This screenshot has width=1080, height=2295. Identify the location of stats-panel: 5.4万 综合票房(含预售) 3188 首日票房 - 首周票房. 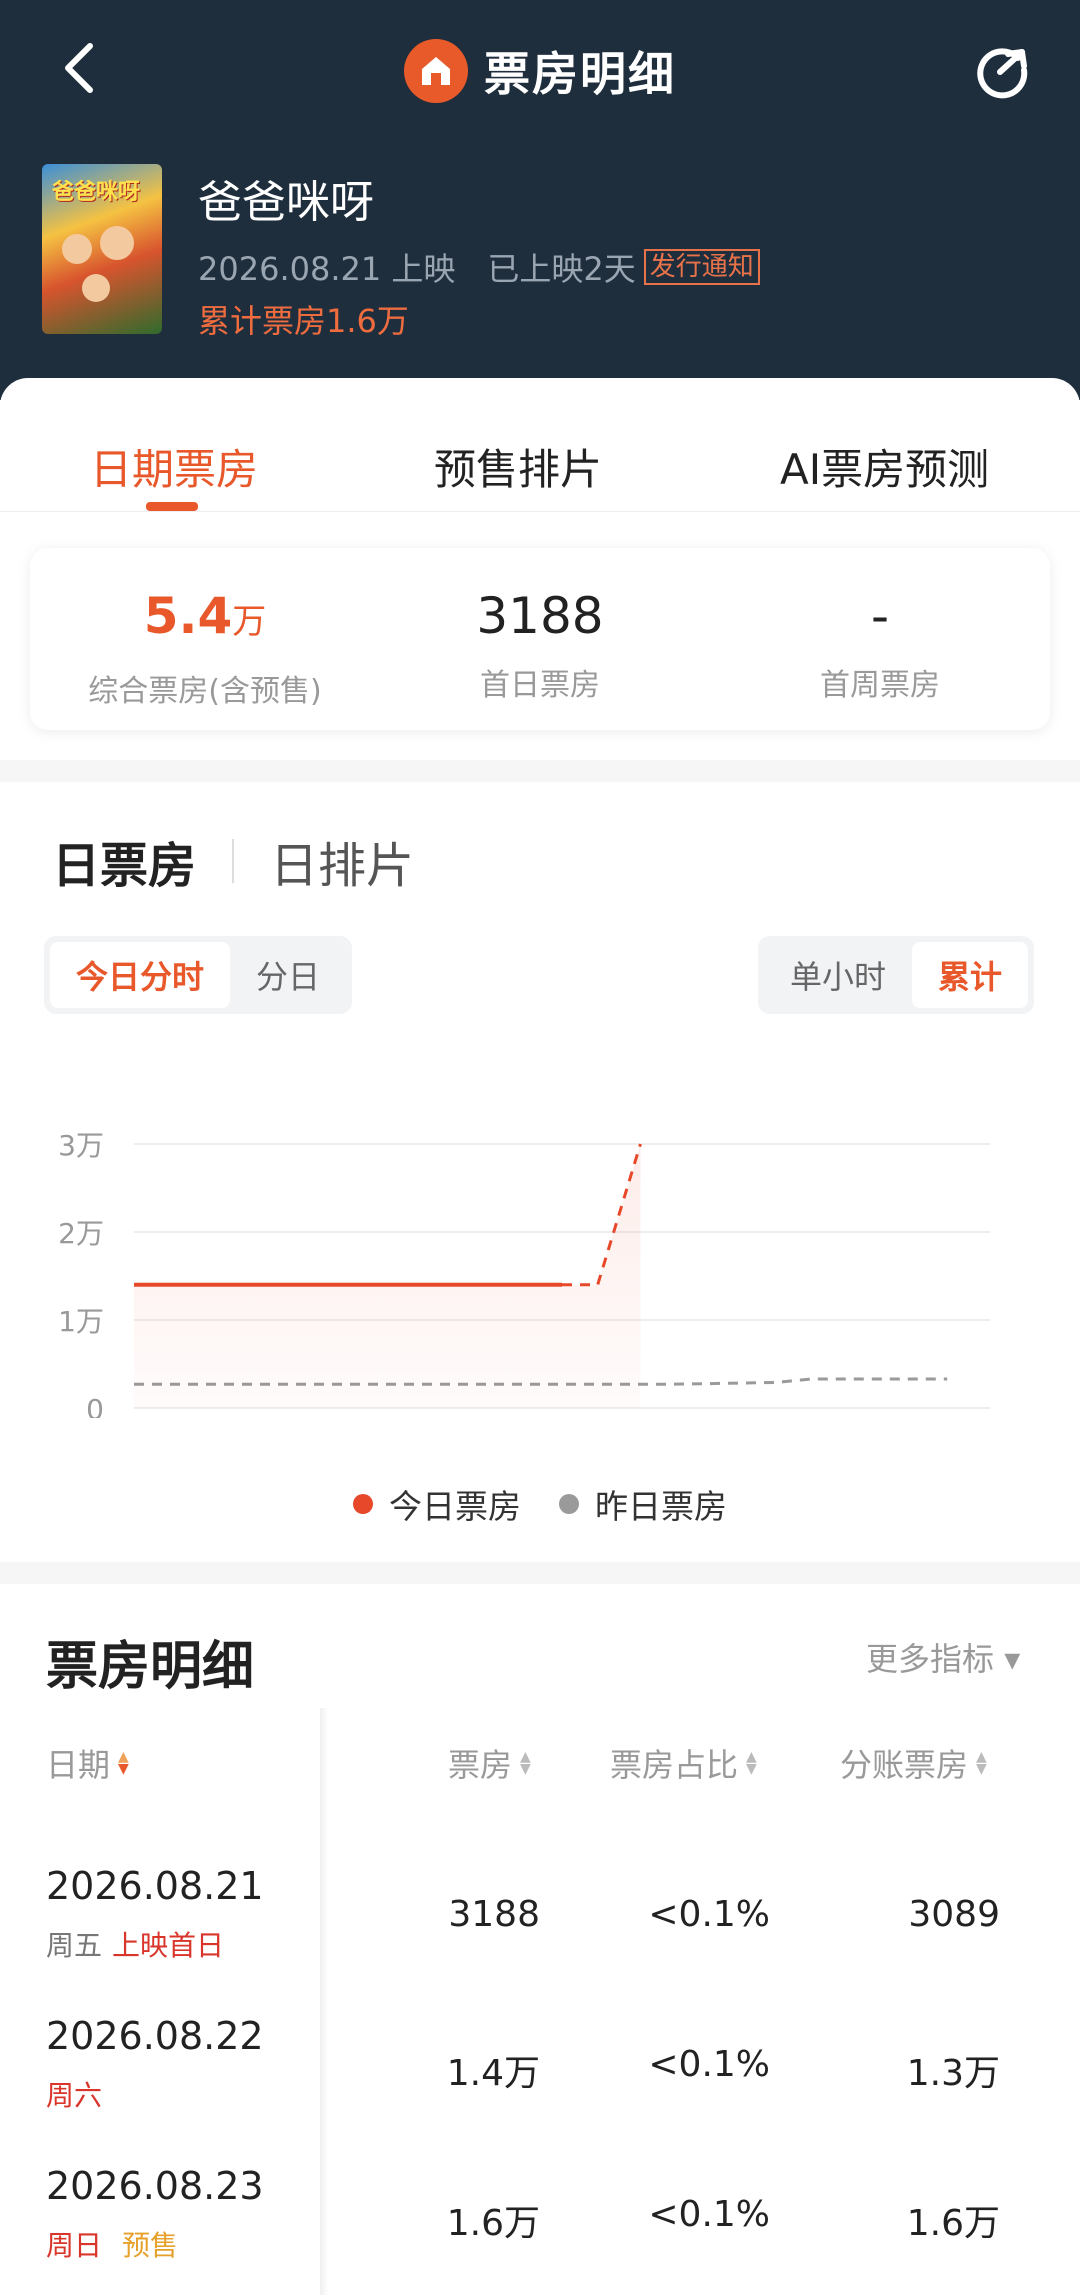
(540, 639).